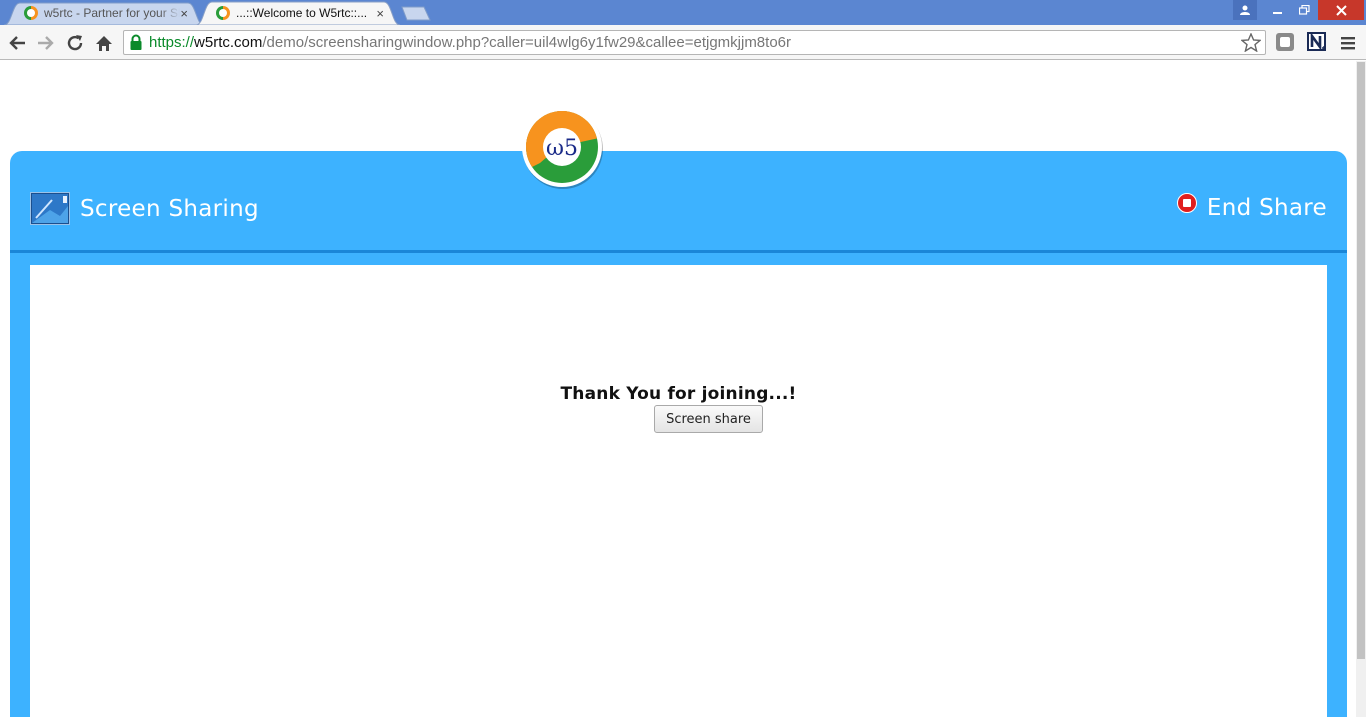 This screenshot has height=717, width=1366. I want to click on star-icon, so click(1251, 42).